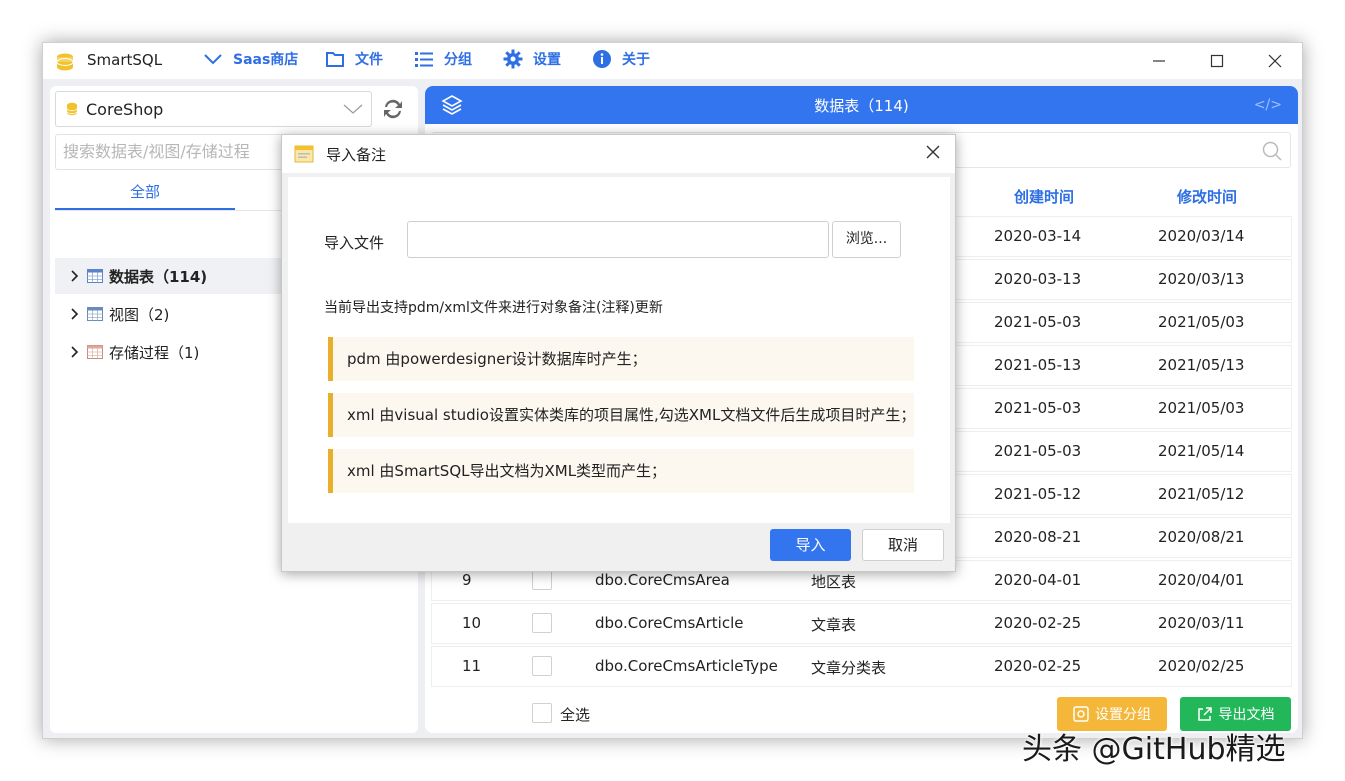 This screenshot has height=781, width=1345. Describe the element at coordinates (1246, 715) in the screenshot. I see `export-doc-label: 导出文档` at that location.